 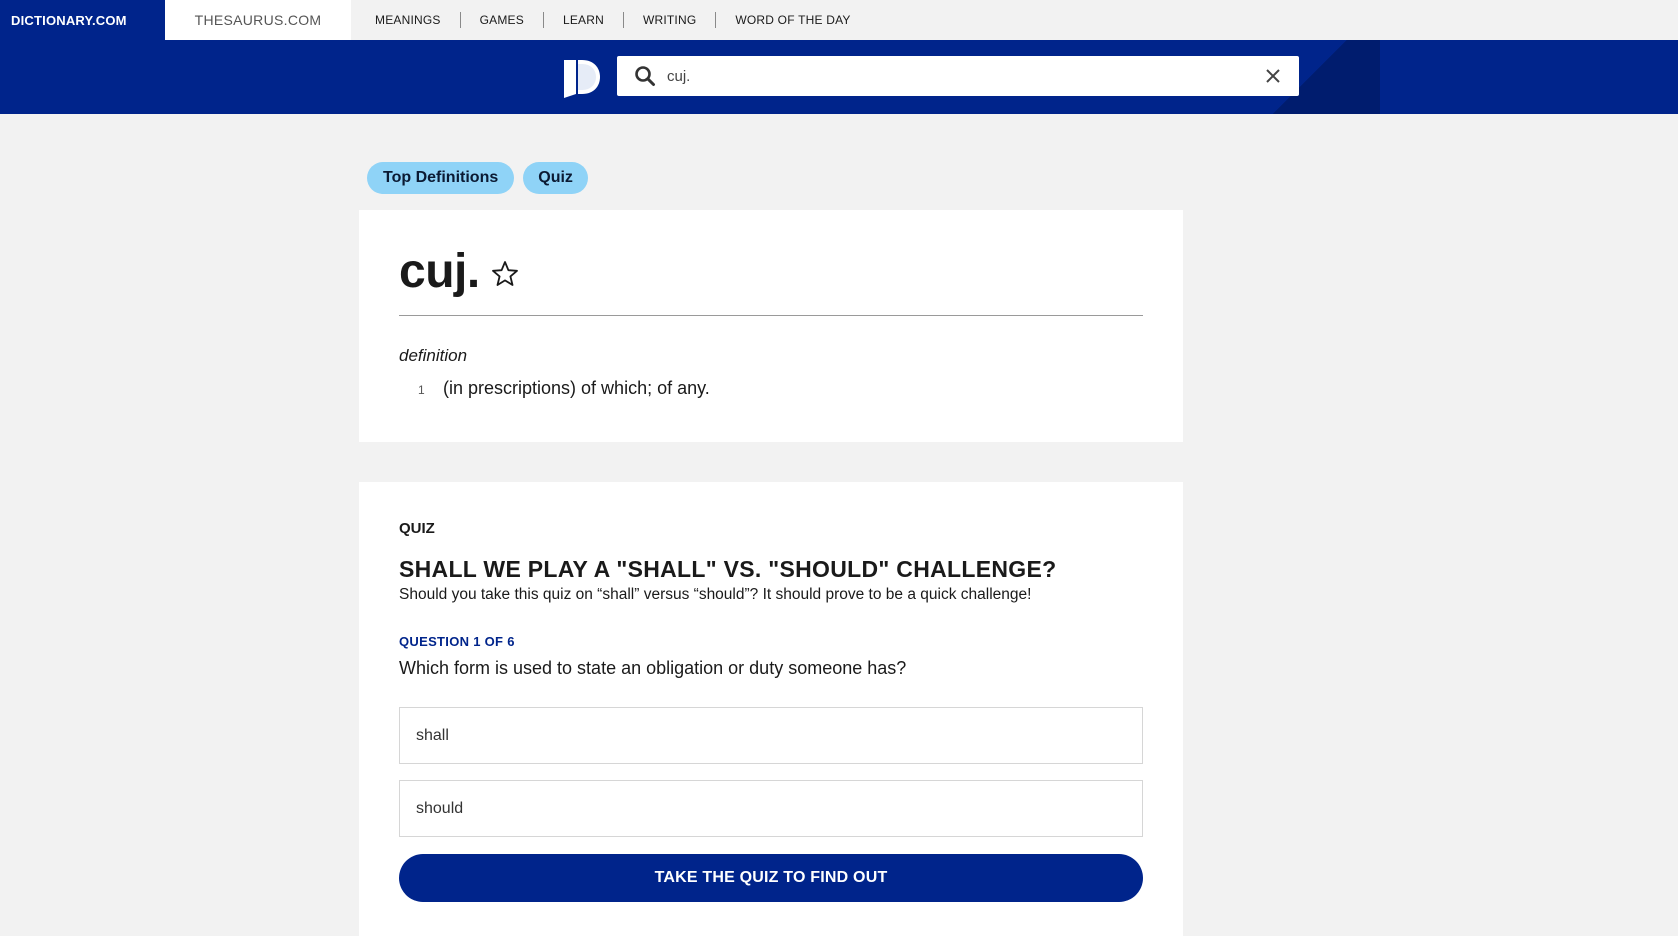 I want to click on question-count: QUESTION 1 OF 6, so click(x=457, y=641).